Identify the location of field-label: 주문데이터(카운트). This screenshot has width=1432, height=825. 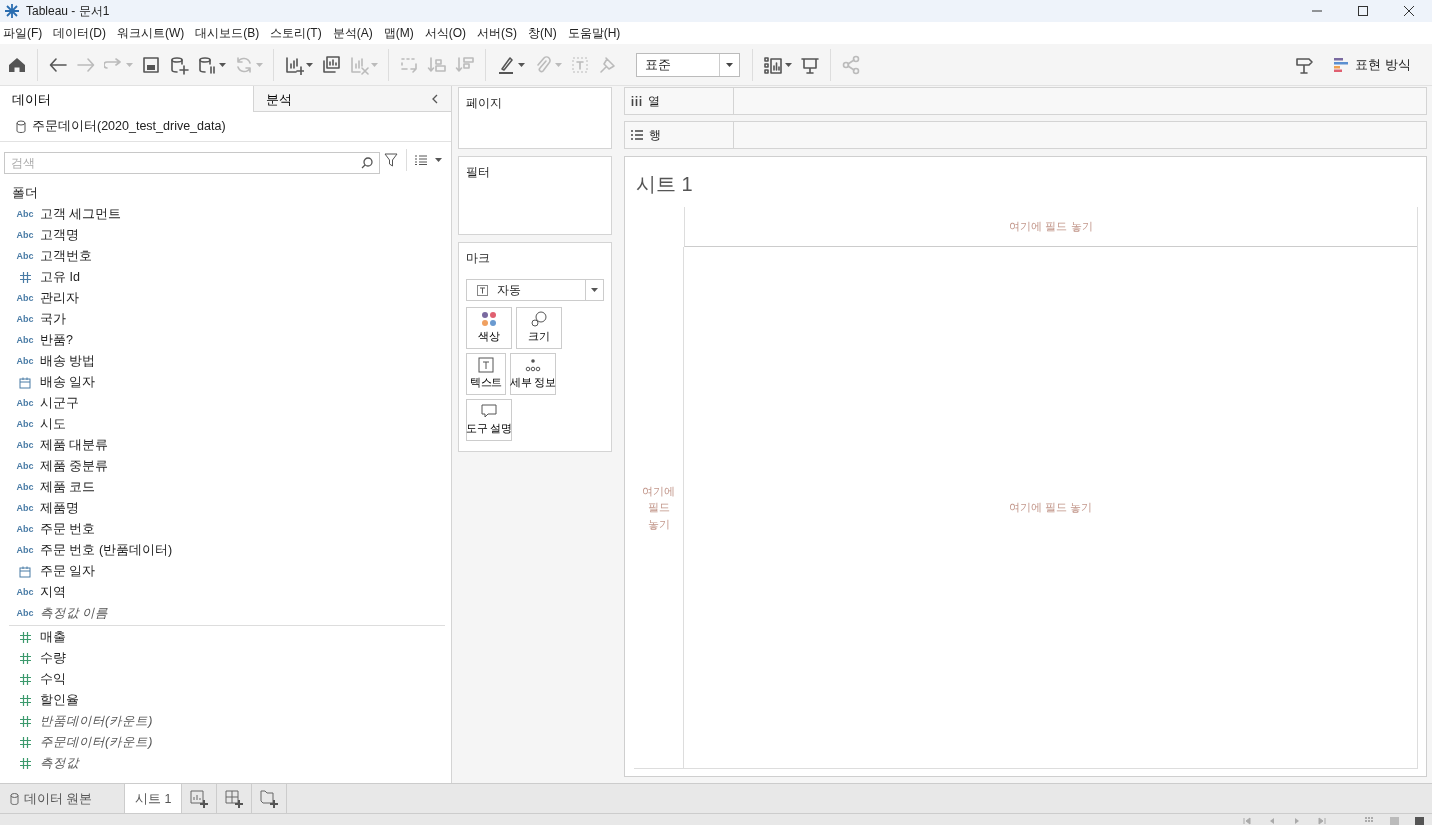
(96, 742).